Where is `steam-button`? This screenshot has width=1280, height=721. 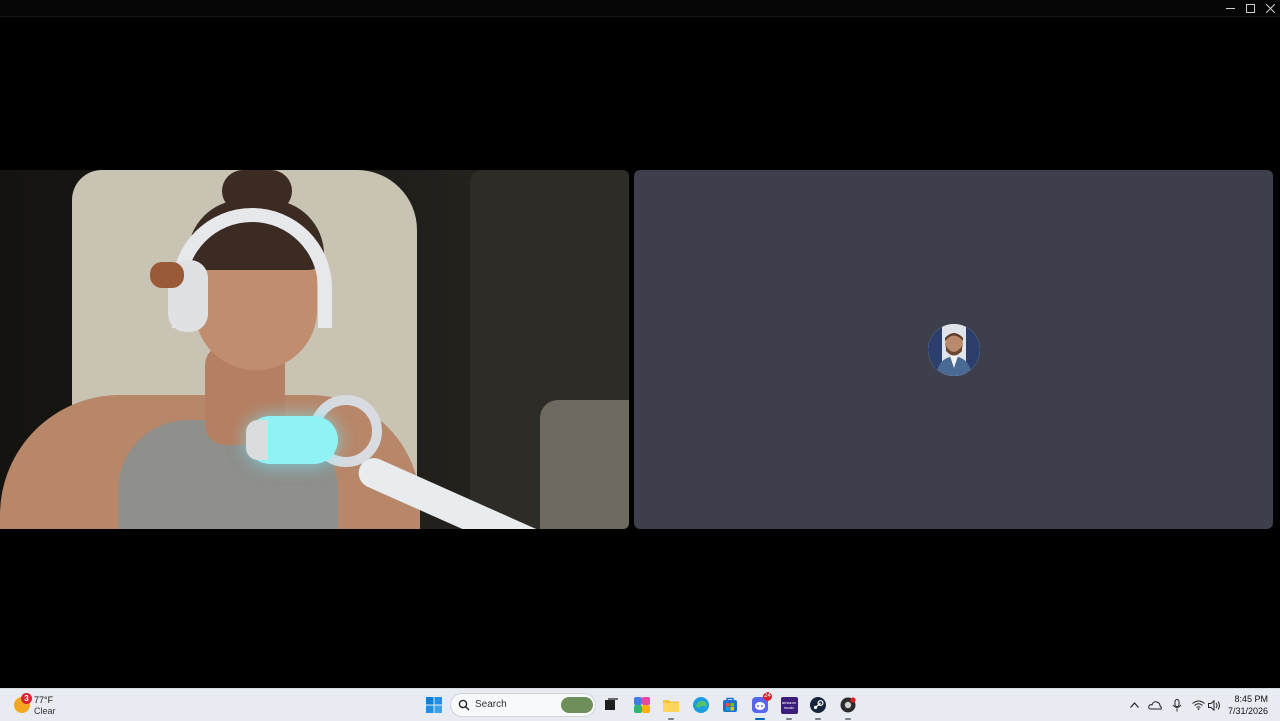
steam-button is located at coordinates (818, 706).